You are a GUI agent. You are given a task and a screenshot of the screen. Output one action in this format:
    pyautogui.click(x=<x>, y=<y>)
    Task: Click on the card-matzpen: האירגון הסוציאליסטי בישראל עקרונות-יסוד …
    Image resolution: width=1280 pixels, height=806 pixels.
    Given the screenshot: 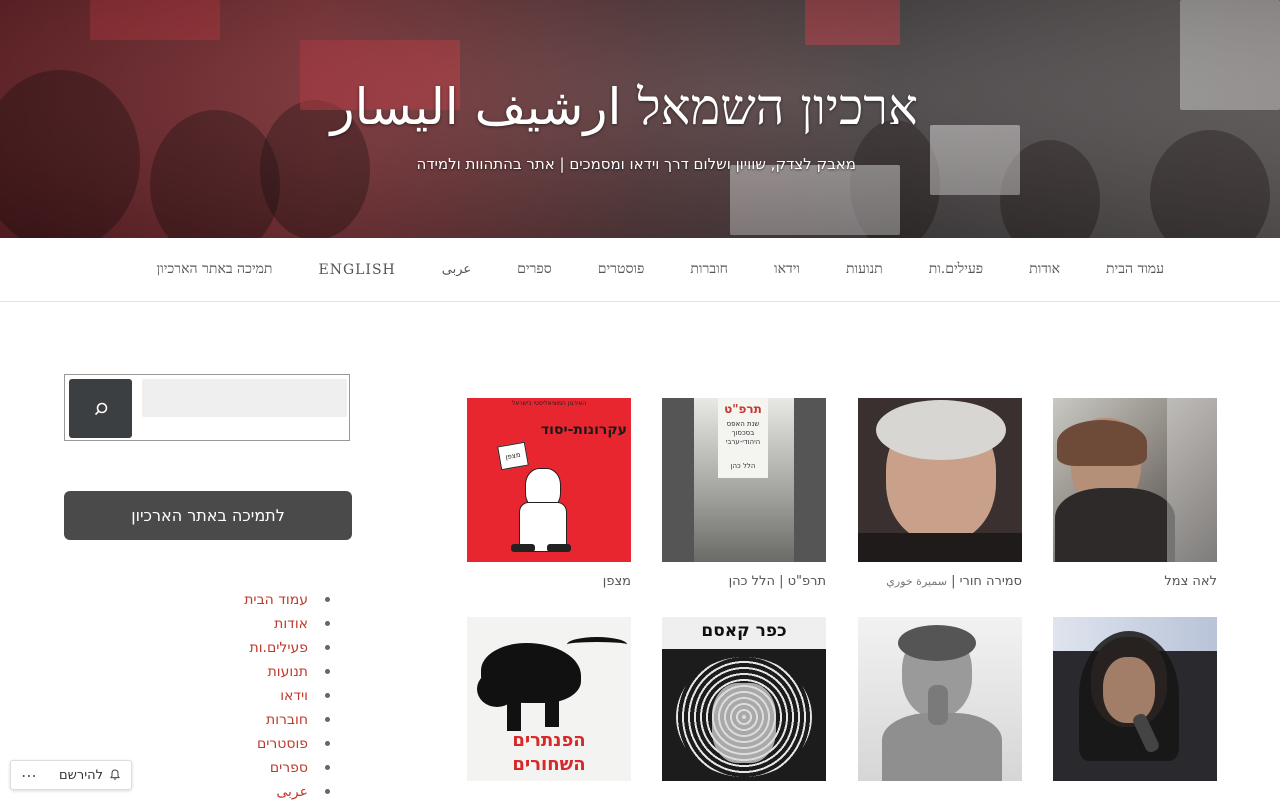 What is the action you would take?
    pyautogui.click(x=549, y=493)
    